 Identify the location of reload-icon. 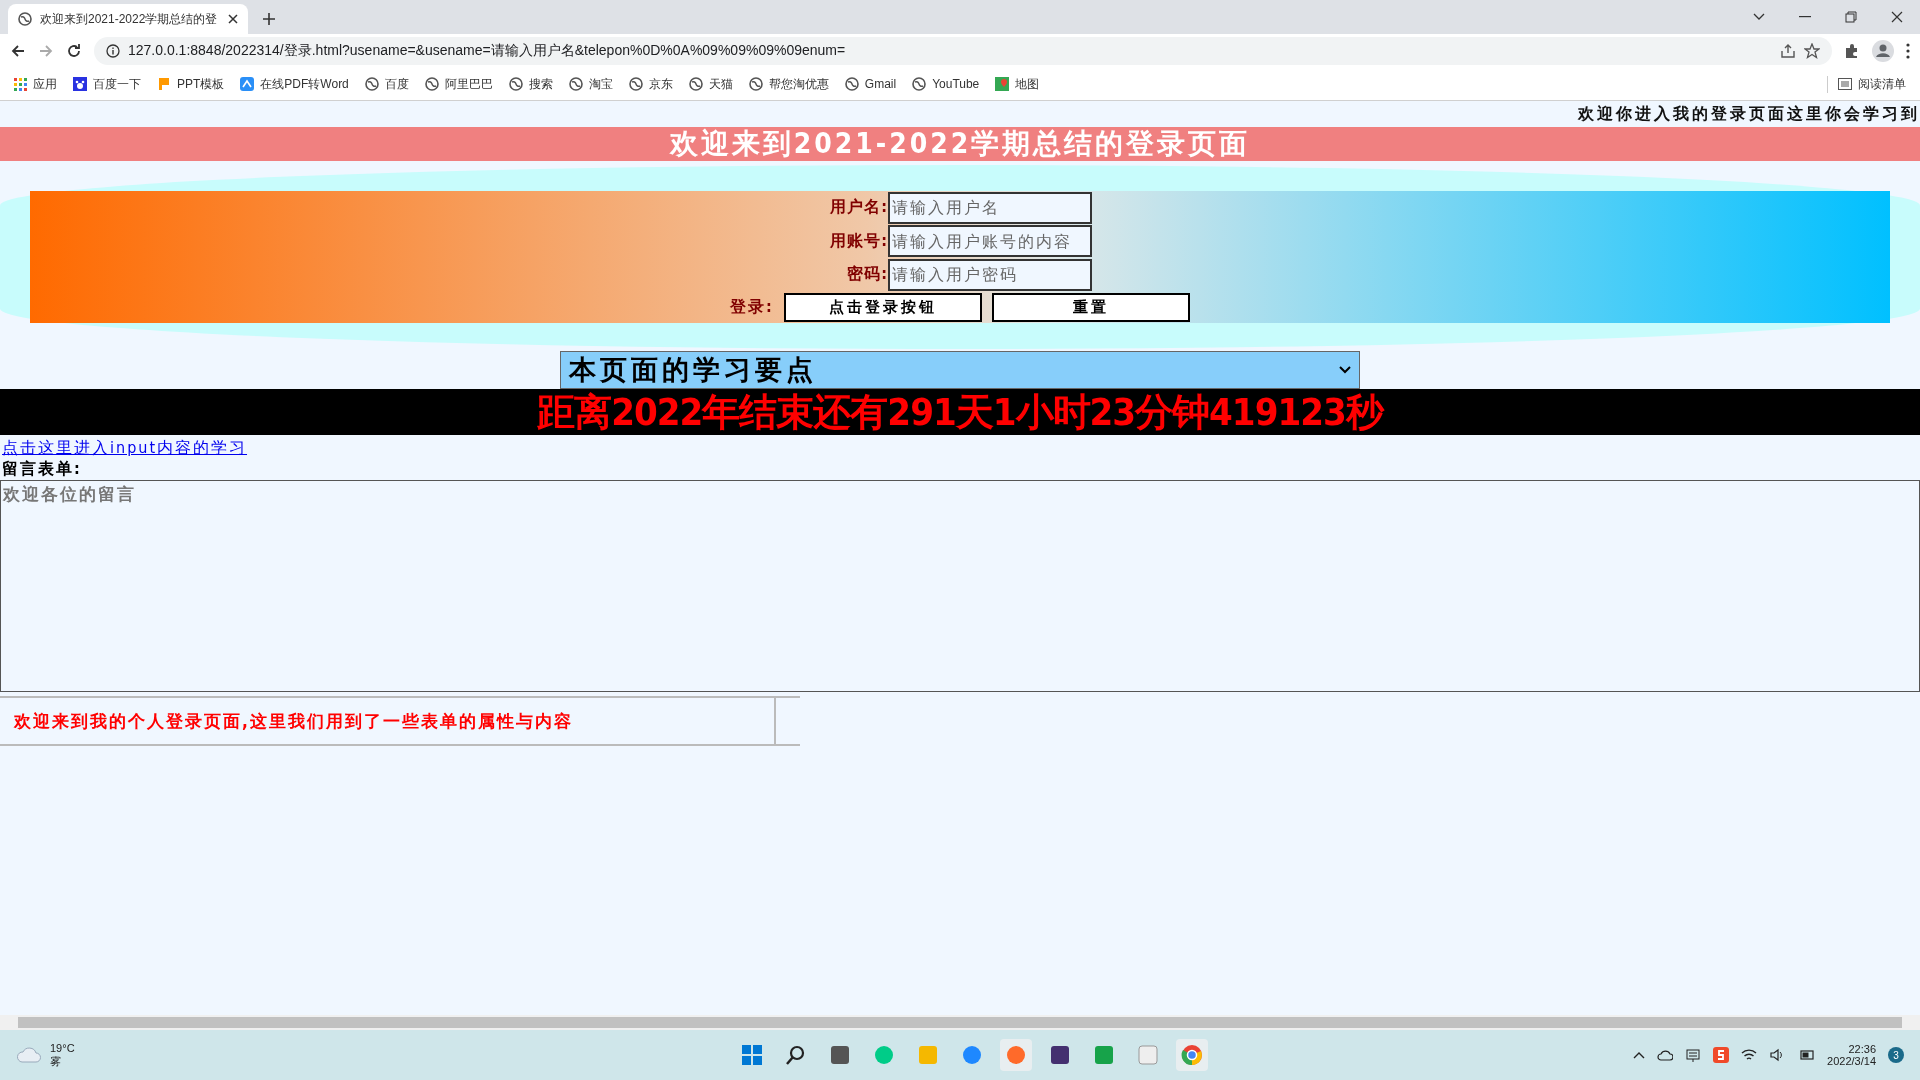
(74, 51).